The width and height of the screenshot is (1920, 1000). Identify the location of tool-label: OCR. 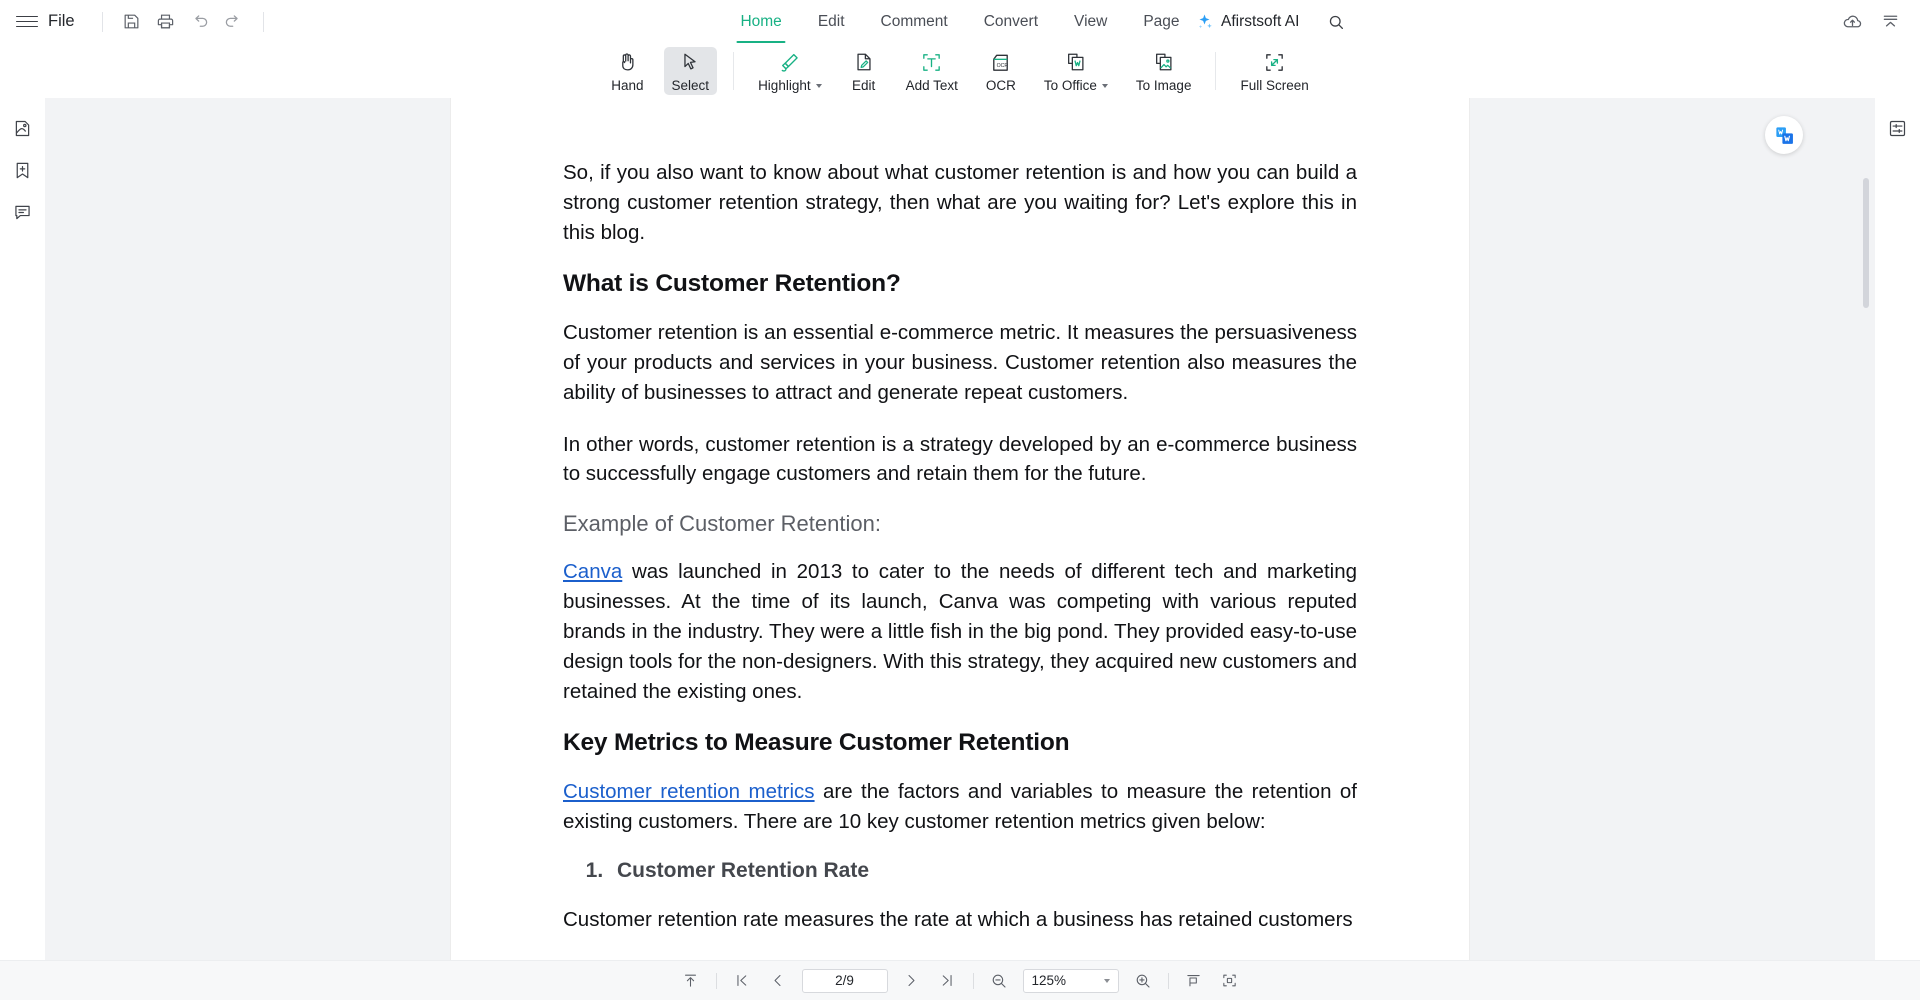
(1000, 85).